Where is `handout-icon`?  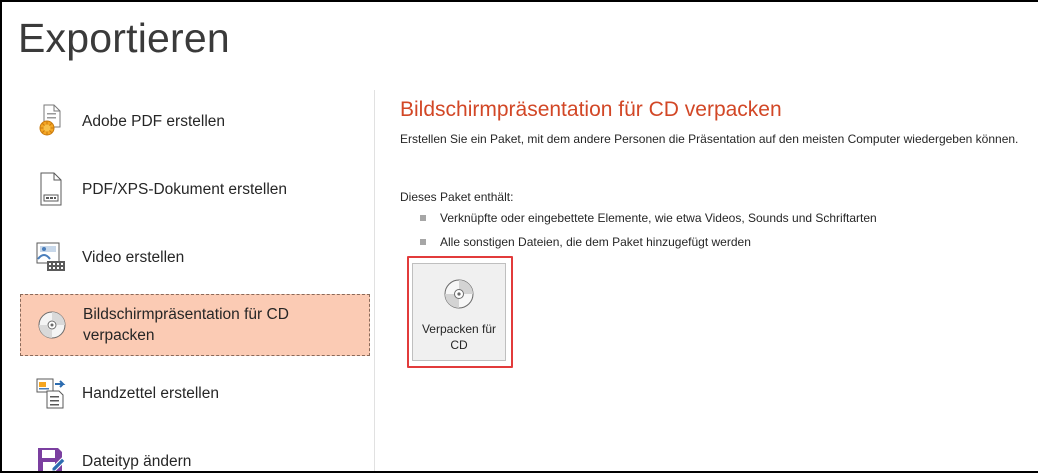 handout-icon is located at coordinates (51, 393).